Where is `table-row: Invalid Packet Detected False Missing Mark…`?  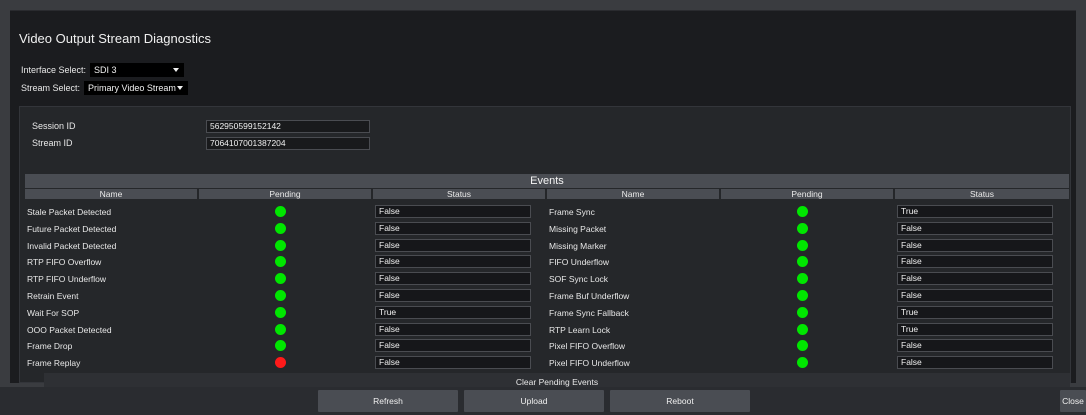
table-row: Invalid Packet Detected False Missing Mark… is located at coordinates (547, 246).